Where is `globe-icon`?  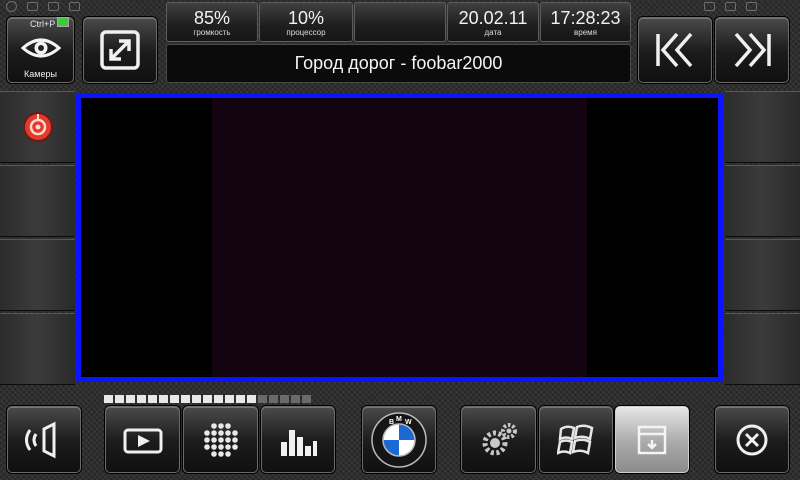 globe-icon is located at coordinates (11, 6).